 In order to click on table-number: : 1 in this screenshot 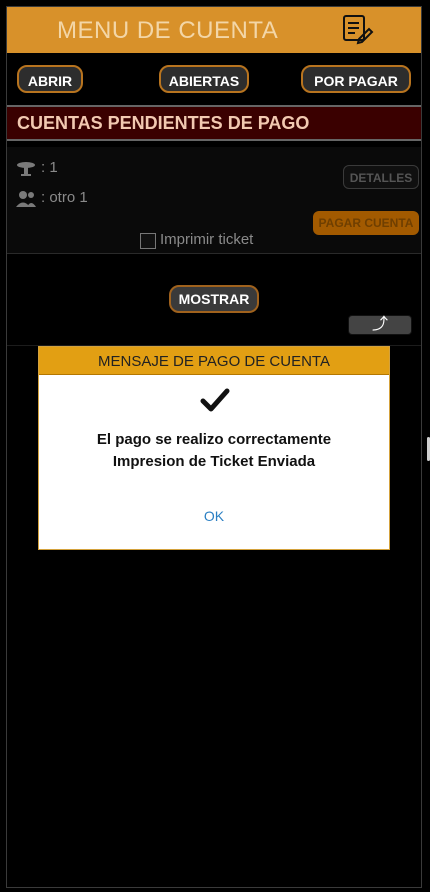, I will do `click(49, 167)`.